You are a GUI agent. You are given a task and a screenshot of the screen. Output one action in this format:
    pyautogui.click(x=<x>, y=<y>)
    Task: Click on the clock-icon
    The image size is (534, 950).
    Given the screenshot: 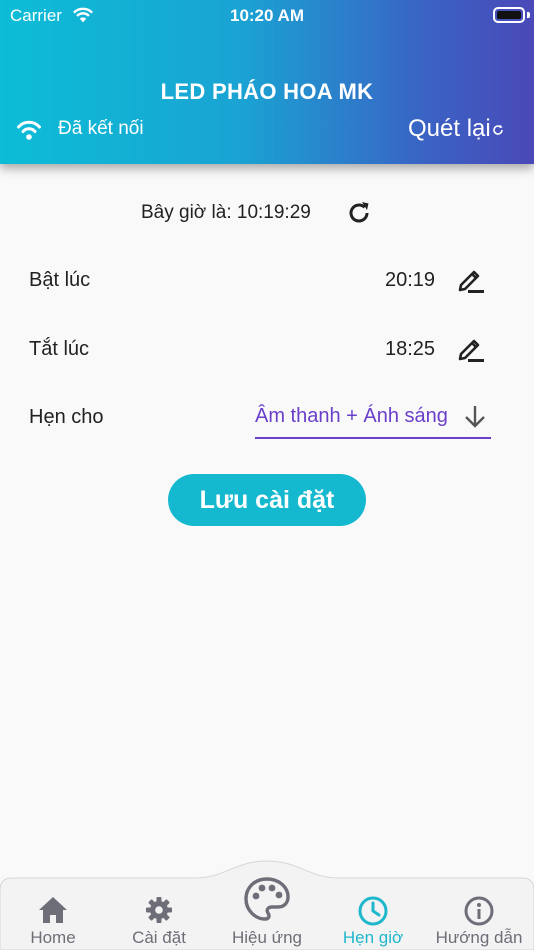 What is the action you would take?
    pyautogui.click(x=373, y=911)
    